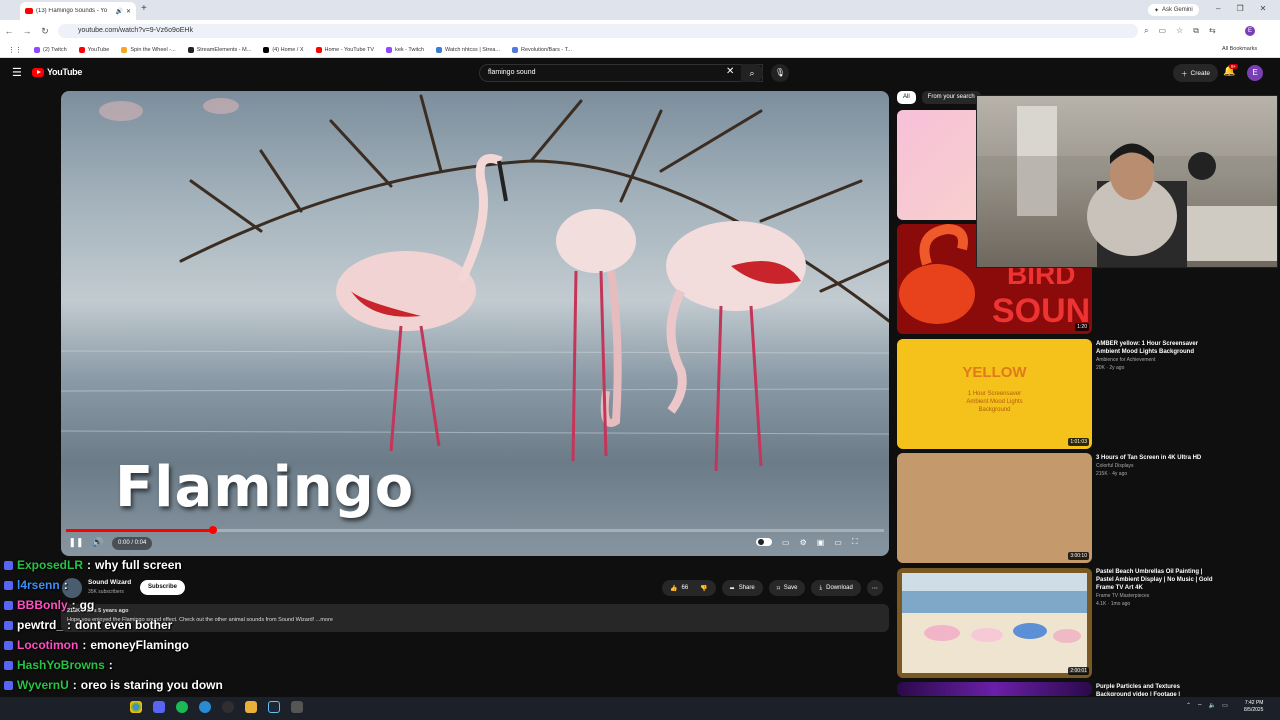 The image size is (1280, 720). What do you see at coordinates (787, 588) in the screenshot?
I see `save-button: ⌑ Save` at bounding box center [787, 588].